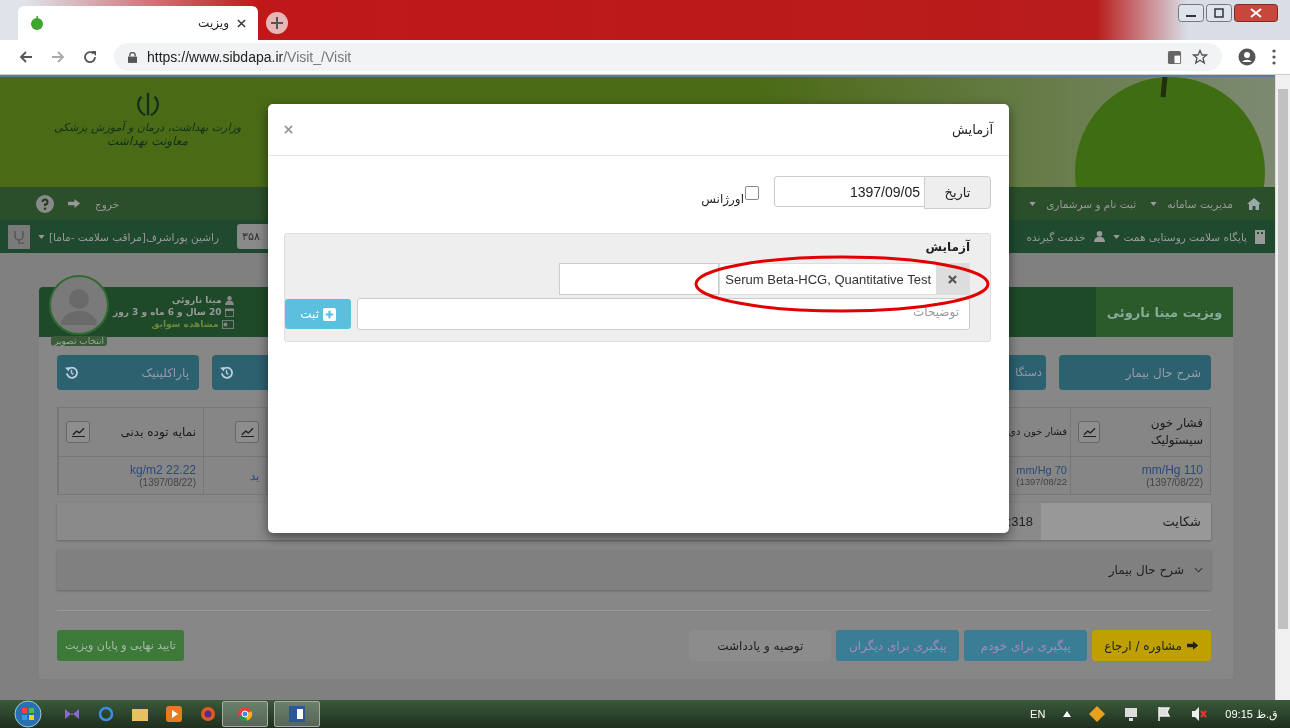  I want to click on patient-name: مینا ناروئی, so click(197, 300).